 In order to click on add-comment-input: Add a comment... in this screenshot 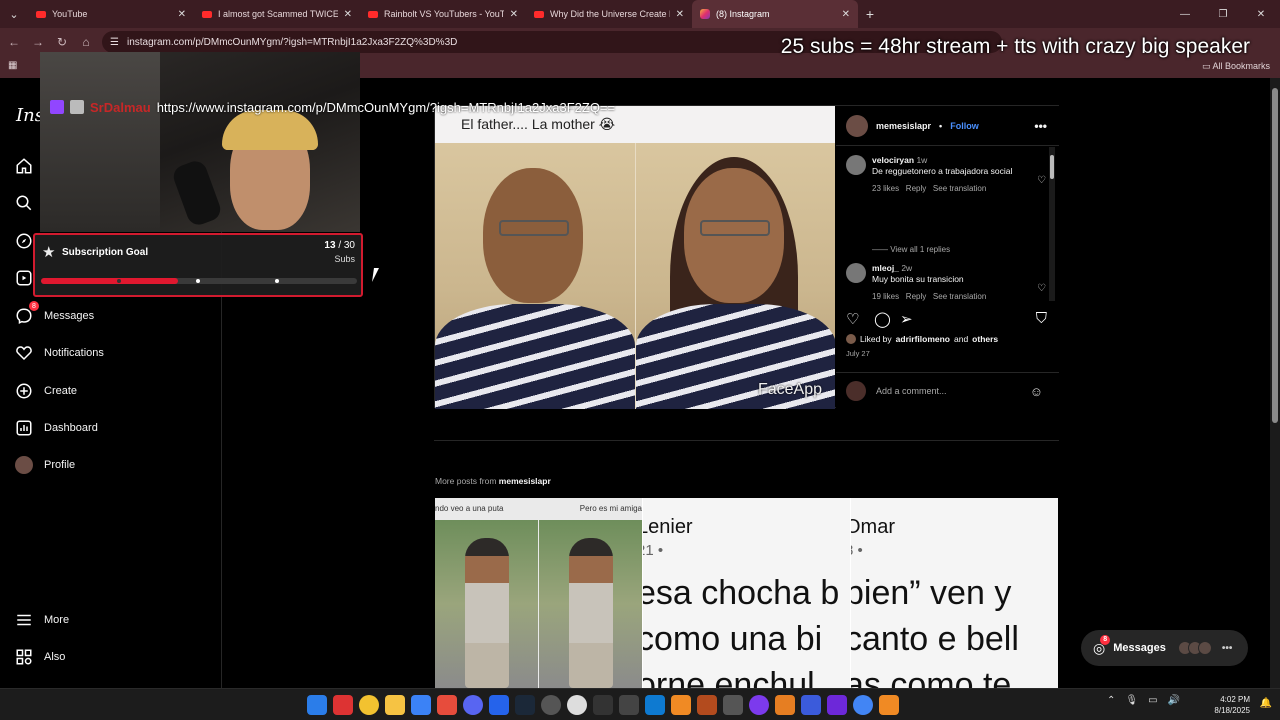, I will do `click(911, 391)`.